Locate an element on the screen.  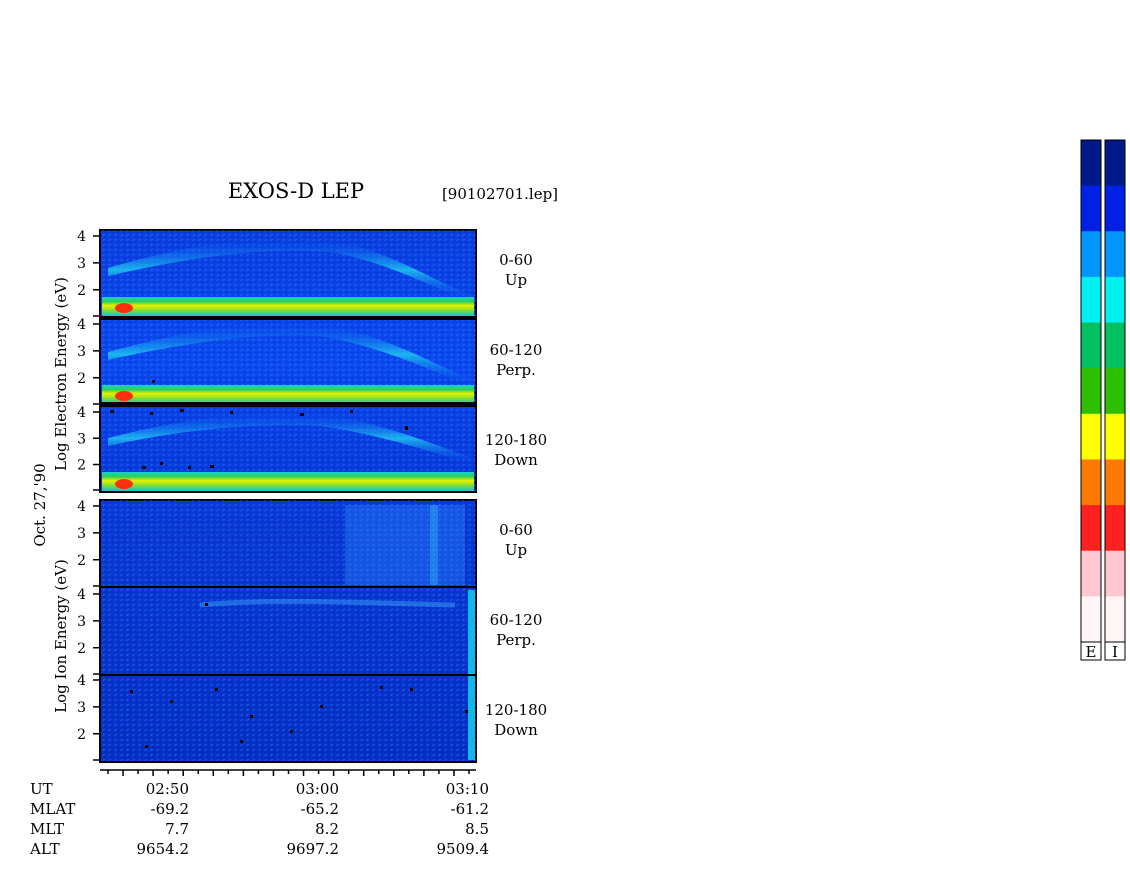
ion-colorbar: I is located at coordinates (1115, 400).